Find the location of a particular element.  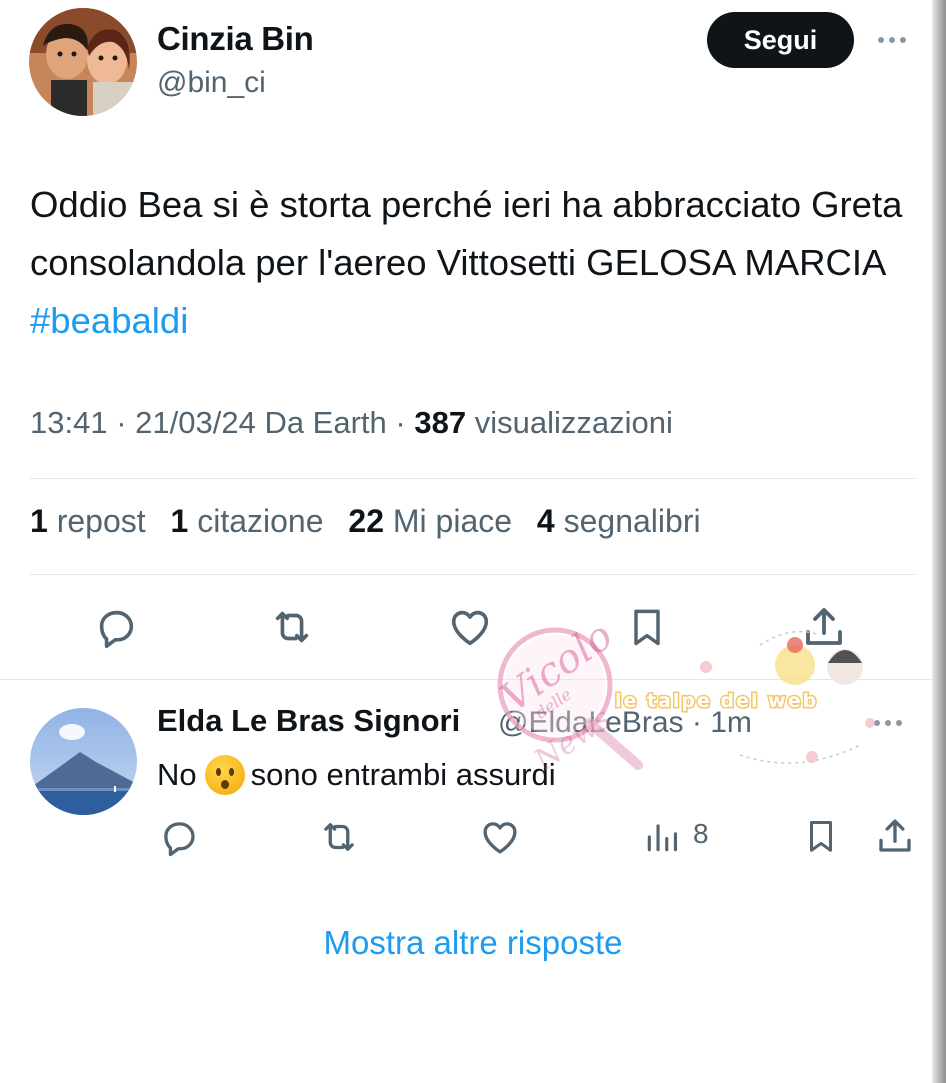

tweet-date: 21/03/24 is located at coordinates (195, 422).